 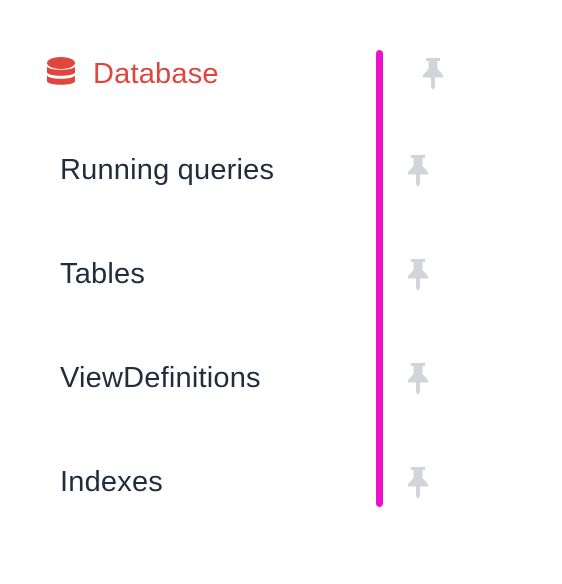 I want to click on menu-item-indexes: Indexes, so click(x=111, y=482).